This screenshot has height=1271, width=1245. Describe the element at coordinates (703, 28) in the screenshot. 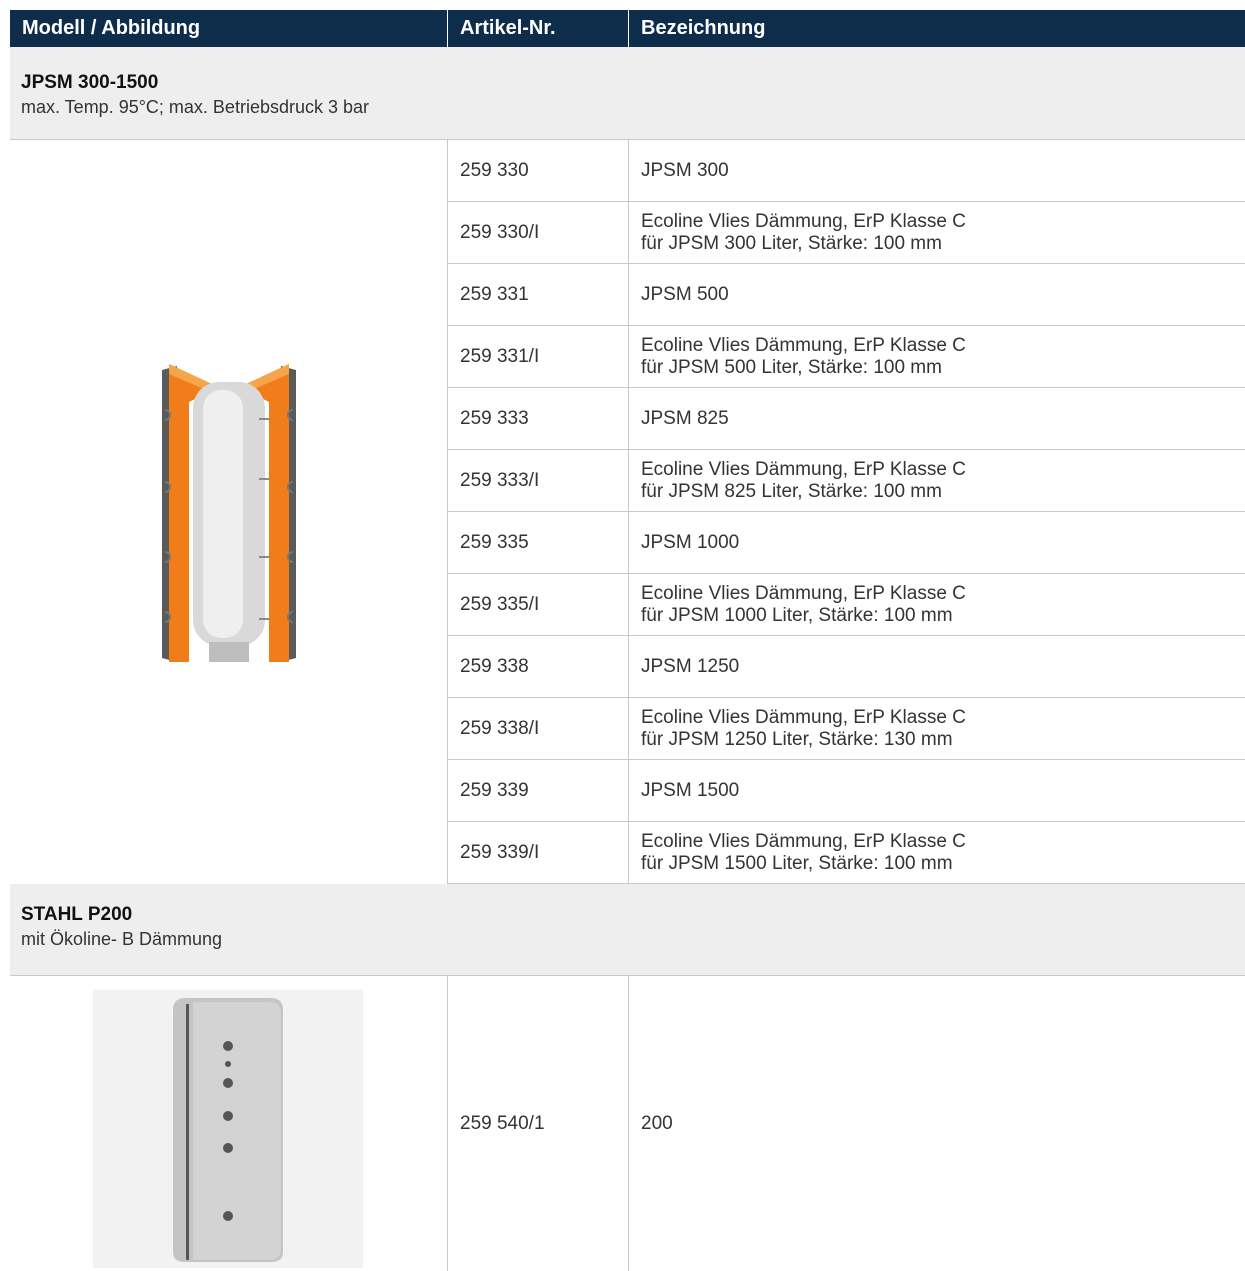

I see `header-description: Bezeichnung` at that location.